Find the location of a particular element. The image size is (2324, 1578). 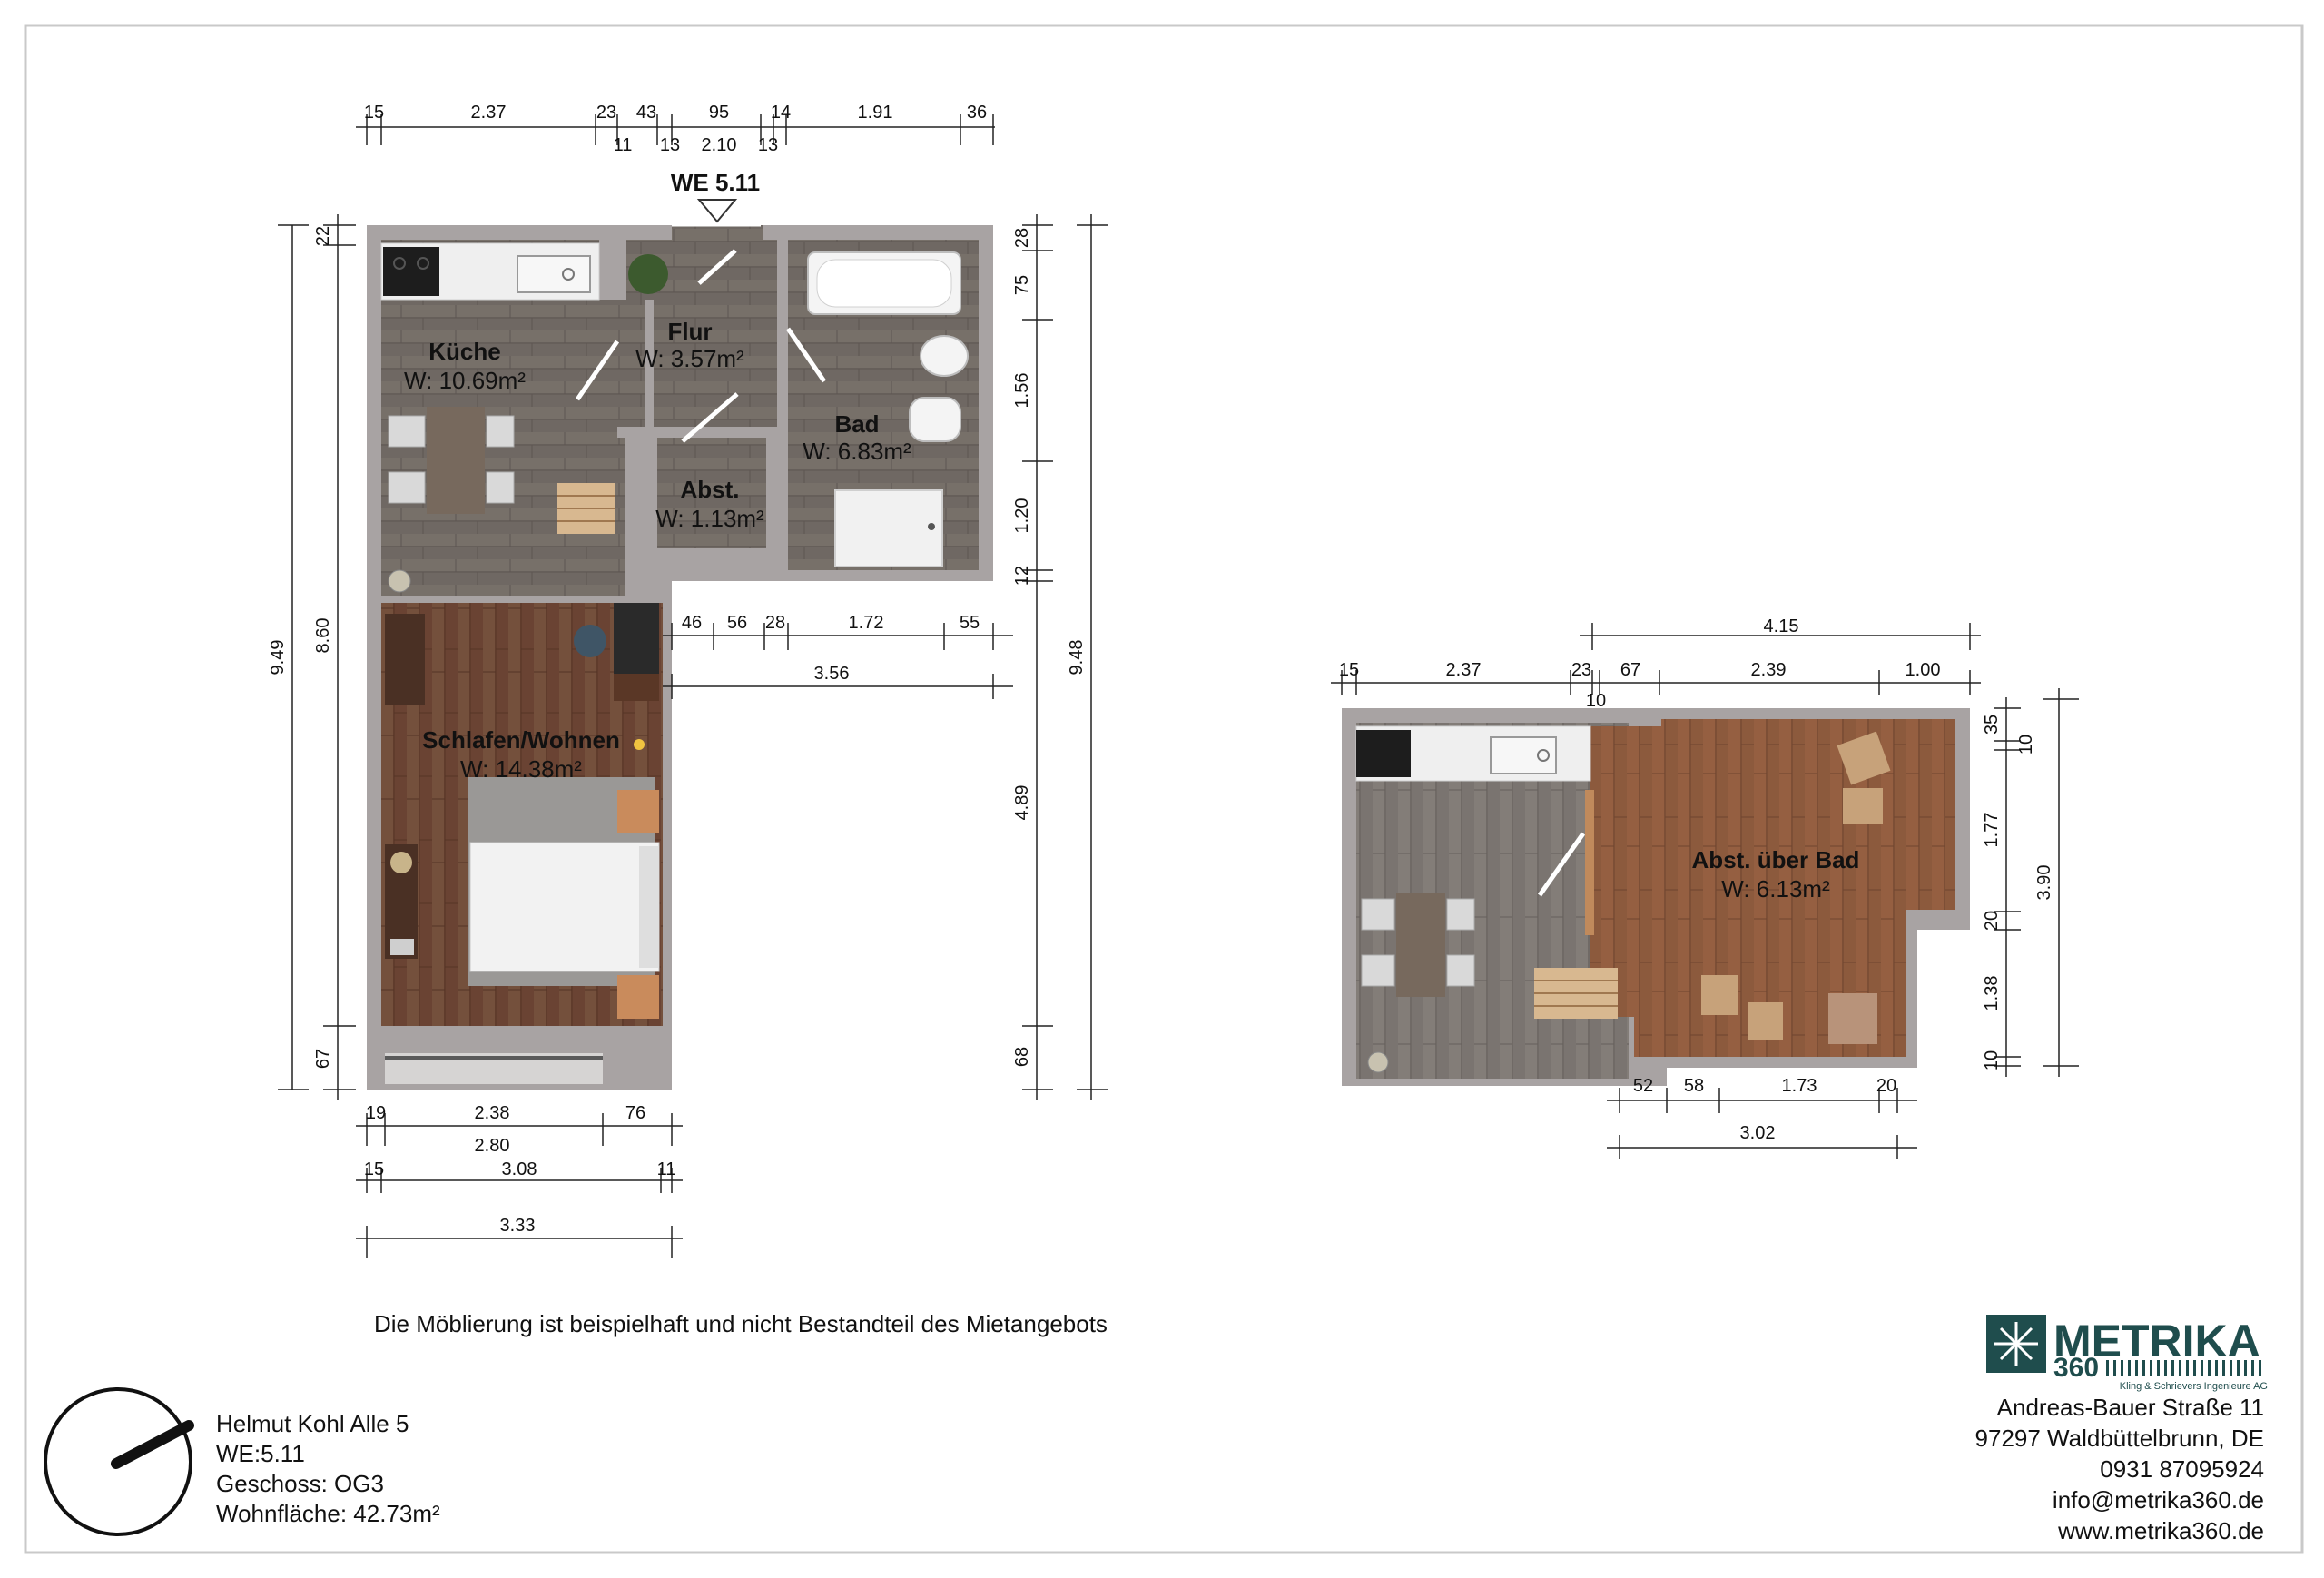

upper-floor-plan is located at coordinates (1656, 897).